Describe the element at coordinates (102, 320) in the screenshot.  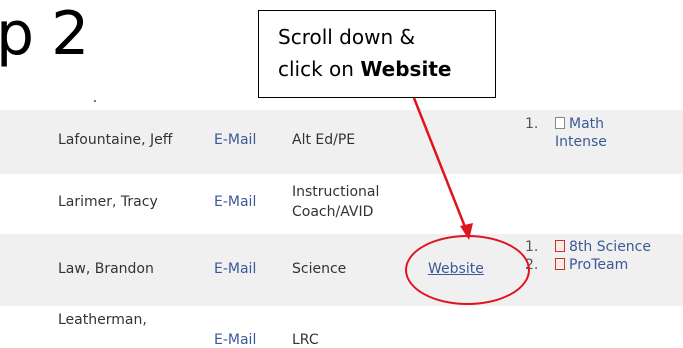
I see `staff-name: Leatherman,` at that location.